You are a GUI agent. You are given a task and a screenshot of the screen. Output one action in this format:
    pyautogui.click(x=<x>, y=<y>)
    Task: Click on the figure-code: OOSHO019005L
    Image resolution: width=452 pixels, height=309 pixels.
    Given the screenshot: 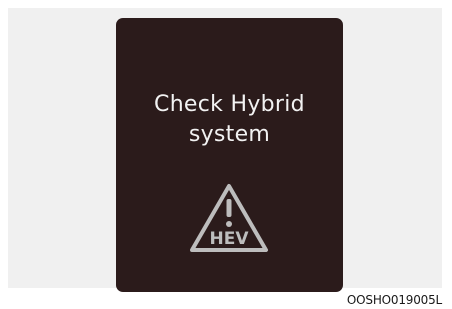 What is the action you would take?
    pyautogui.click(x=394, y=300)
    